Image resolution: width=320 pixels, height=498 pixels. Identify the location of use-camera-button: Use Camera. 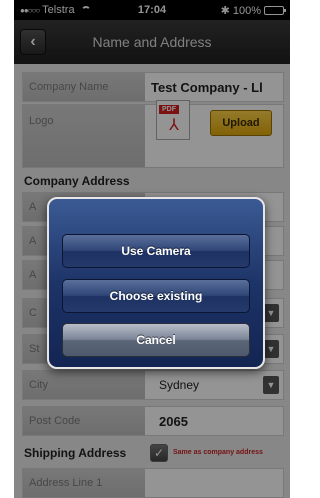
(156, 251).